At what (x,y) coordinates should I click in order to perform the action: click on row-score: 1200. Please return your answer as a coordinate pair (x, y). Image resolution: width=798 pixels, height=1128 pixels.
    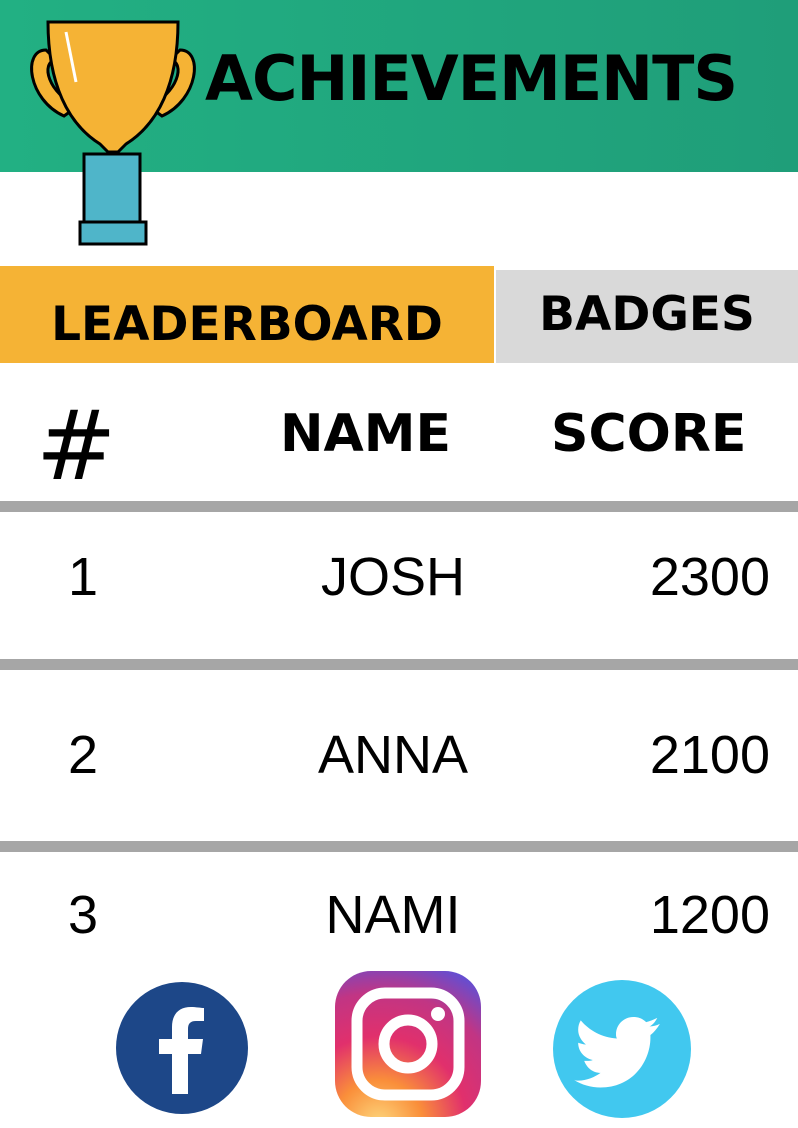
    Looking at the image, I should click on (709, 915).